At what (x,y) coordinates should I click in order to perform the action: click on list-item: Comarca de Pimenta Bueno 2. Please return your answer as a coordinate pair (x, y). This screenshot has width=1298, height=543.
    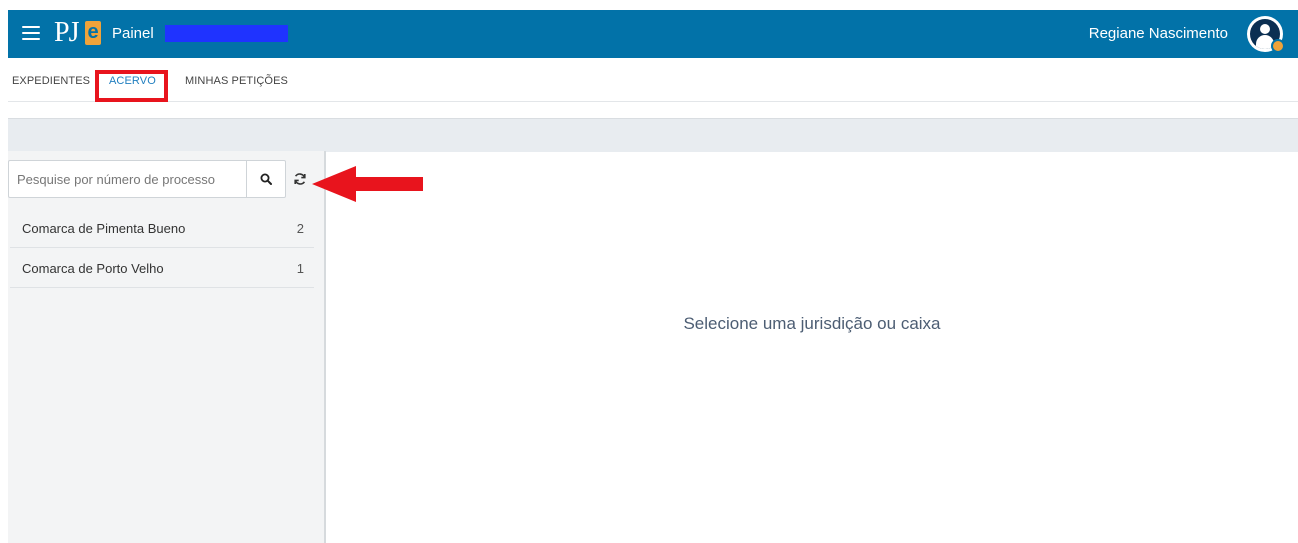
    Looking at the image, I should click on (162, 228).